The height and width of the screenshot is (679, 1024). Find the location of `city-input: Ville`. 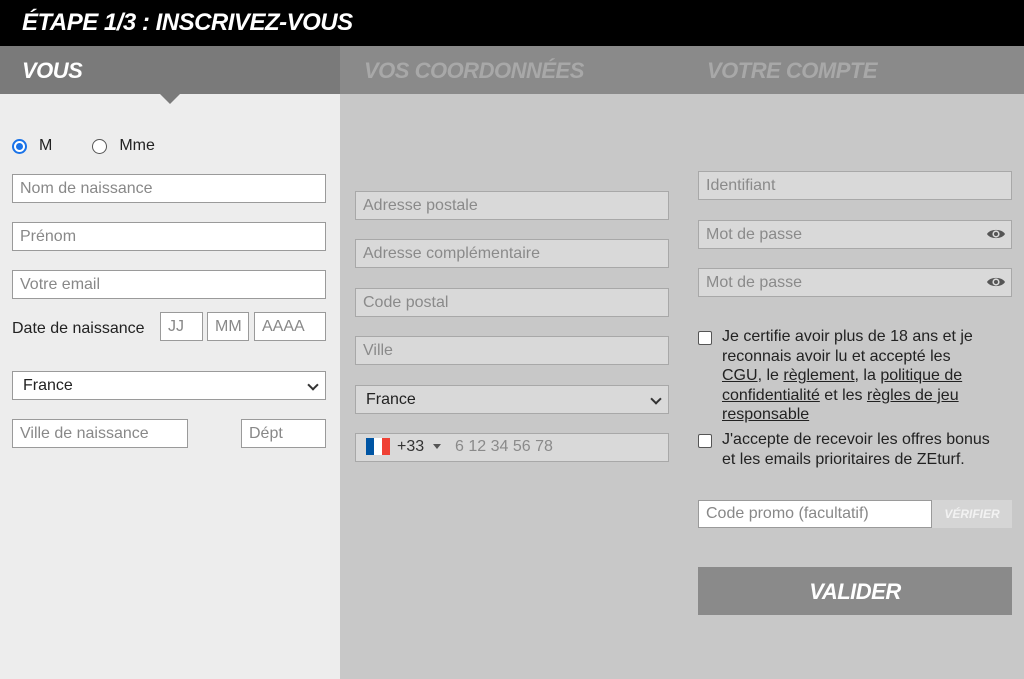

city-input: Ville is located at coordinates (512, 350).